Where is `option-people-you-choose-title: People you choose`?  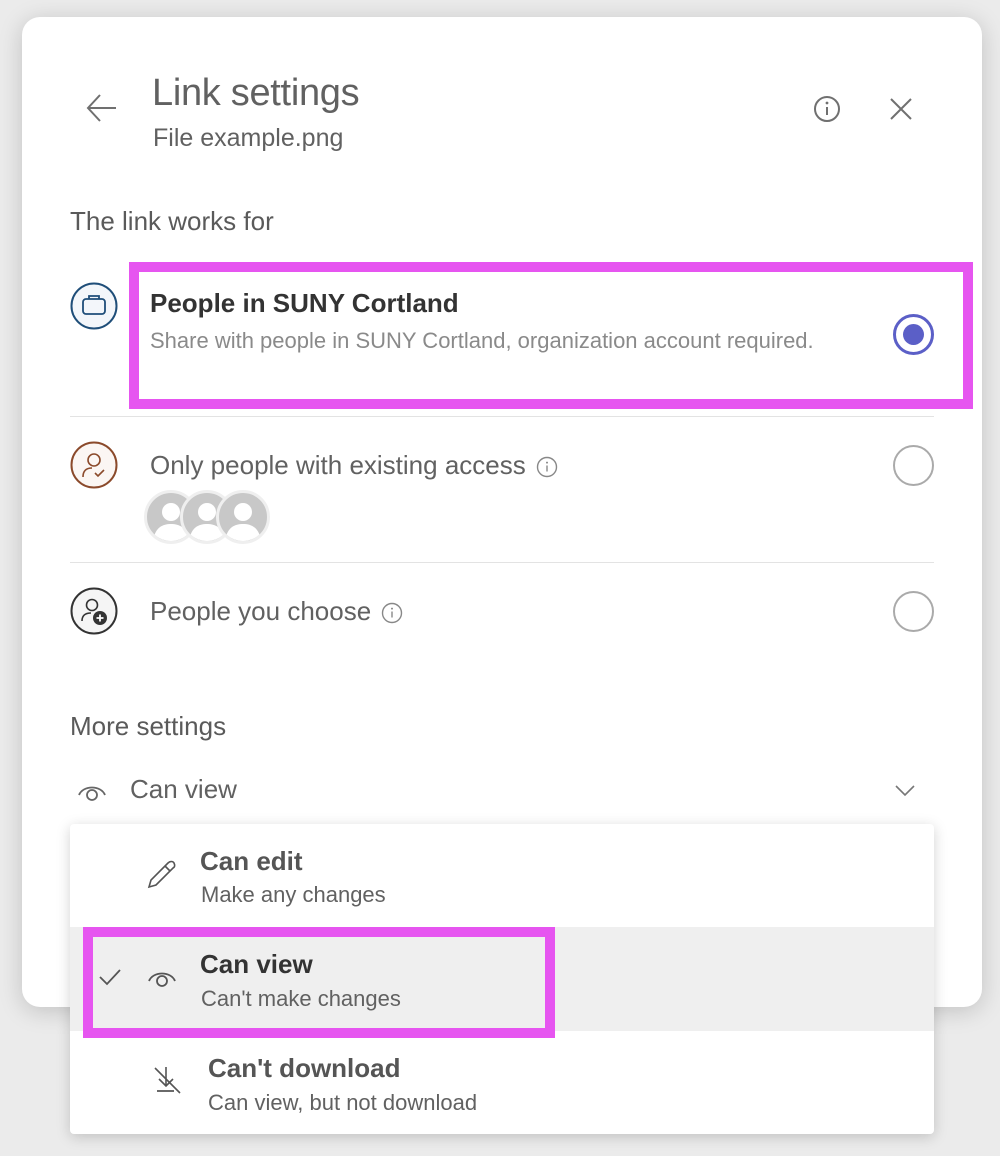
option-people-you-choose-title: People you choose is located at coordinates (276, 611).